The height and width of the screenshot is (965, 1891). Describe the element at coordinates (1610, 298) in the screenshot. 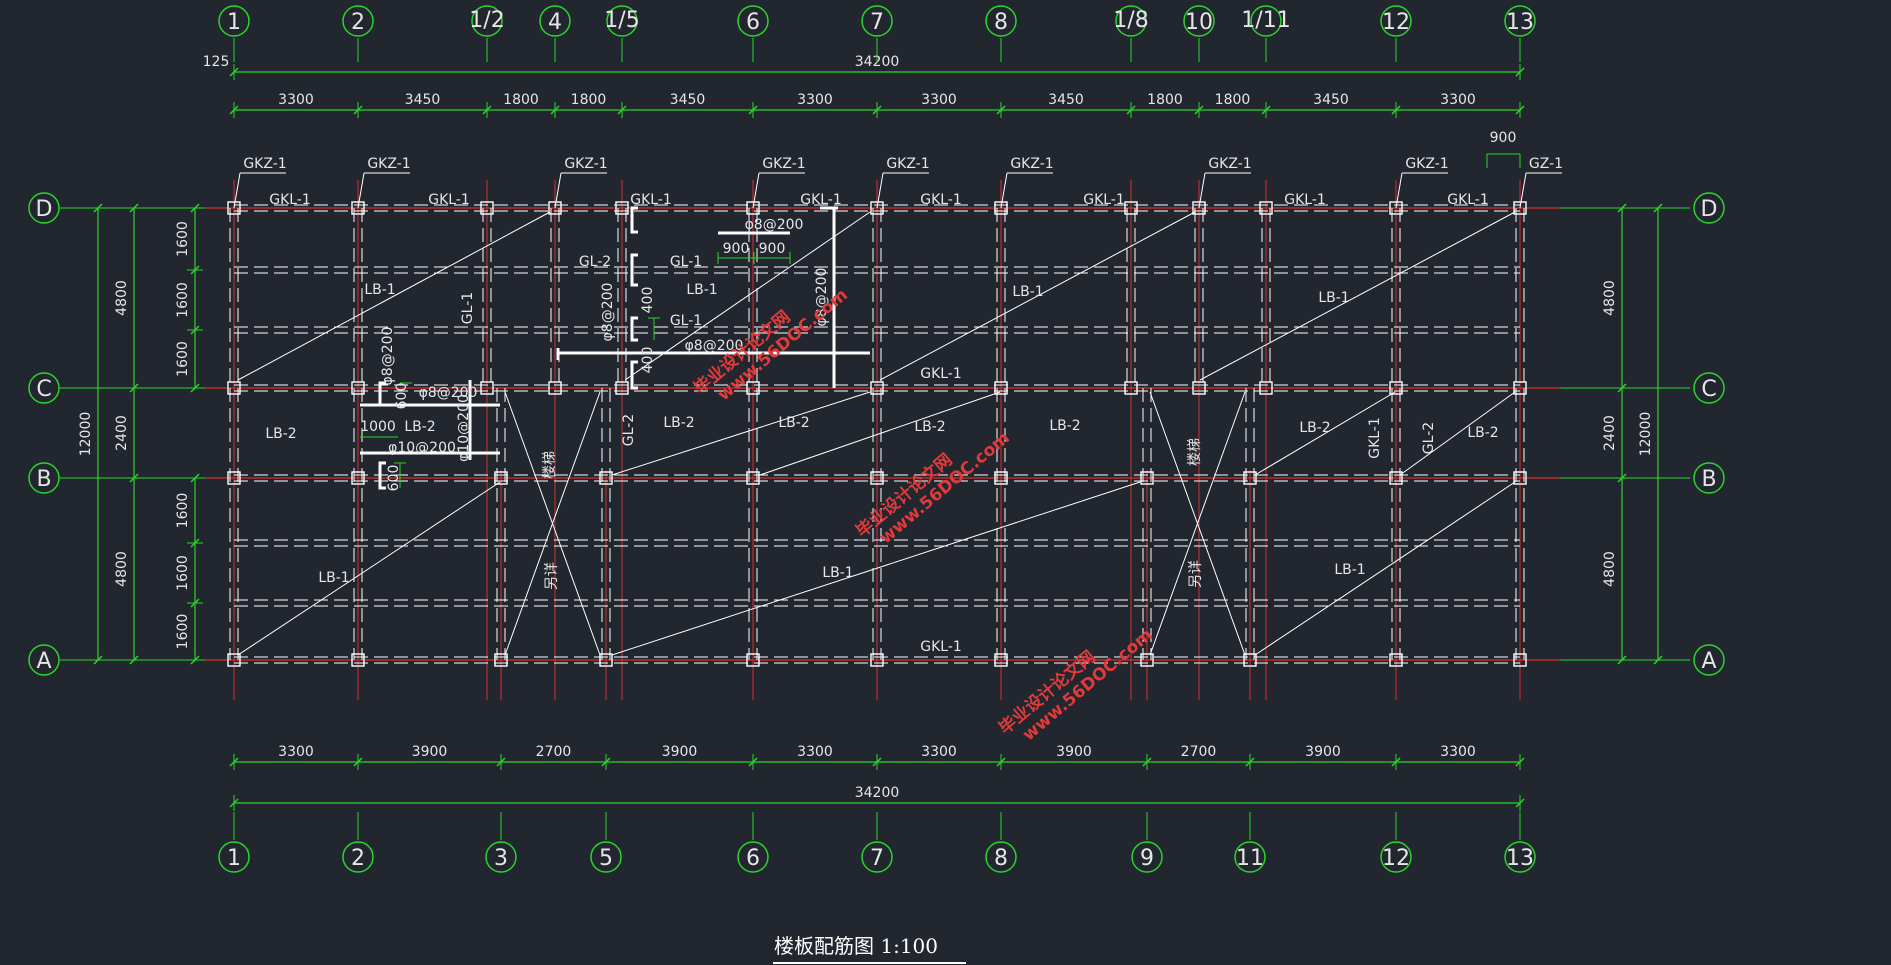

I see `right-span-dim-label: 4800` at that location.